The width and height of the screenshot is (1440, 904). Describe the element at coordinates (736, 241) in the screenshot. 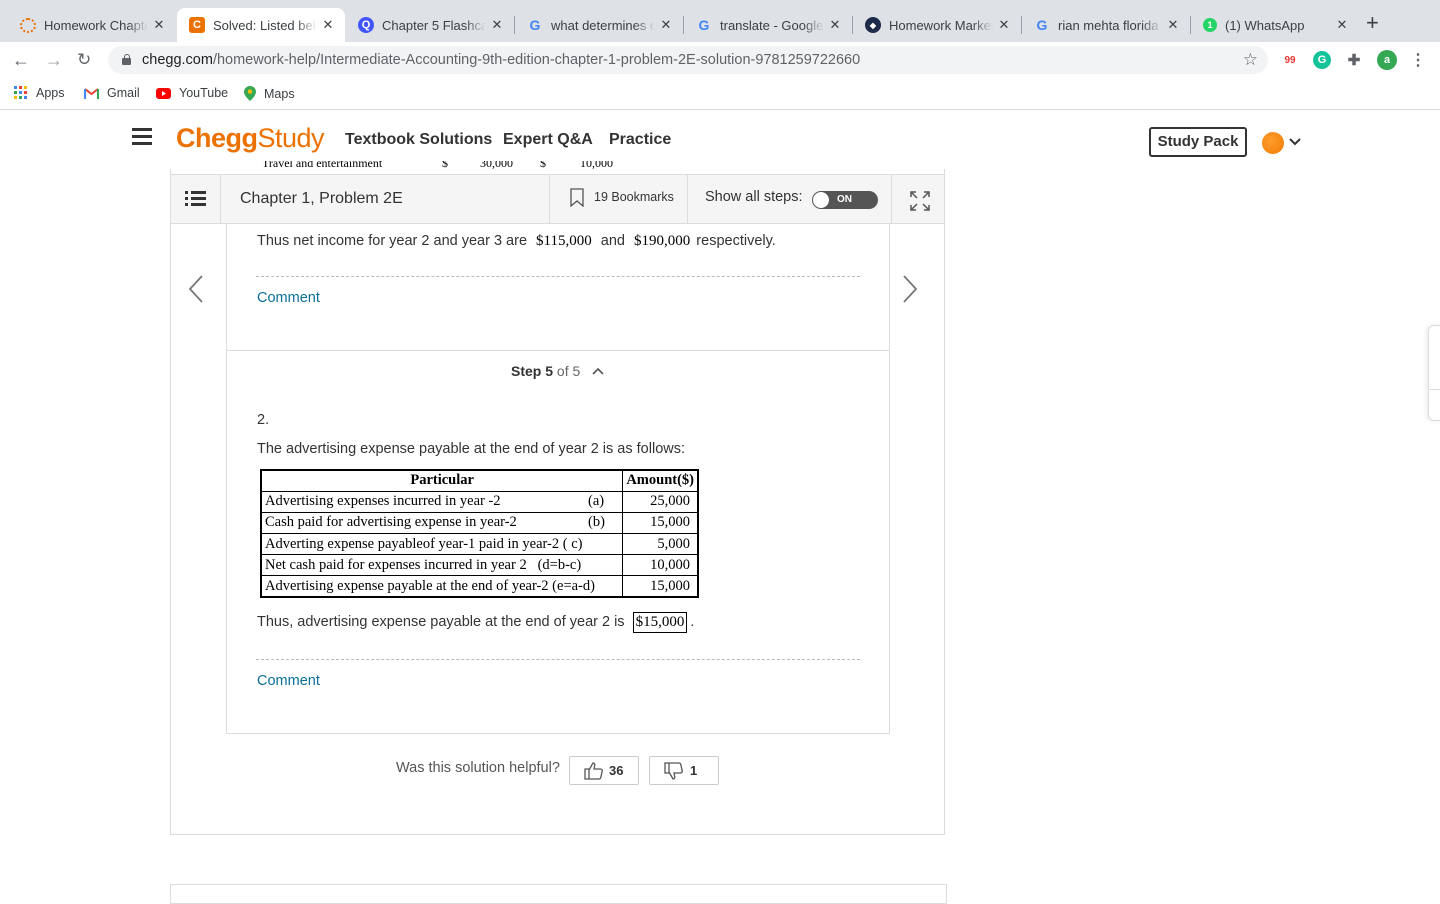

I see `text: respectively.` at that location.